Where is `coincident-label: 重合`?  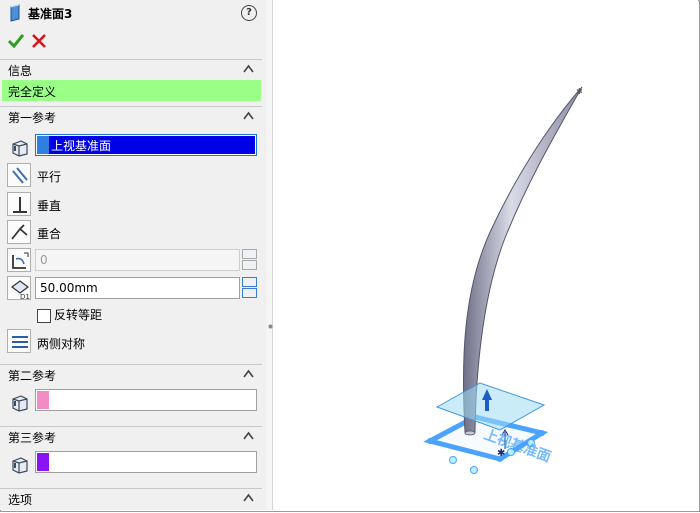 coincident-label: 重合 is located at coordinates (49, 234).